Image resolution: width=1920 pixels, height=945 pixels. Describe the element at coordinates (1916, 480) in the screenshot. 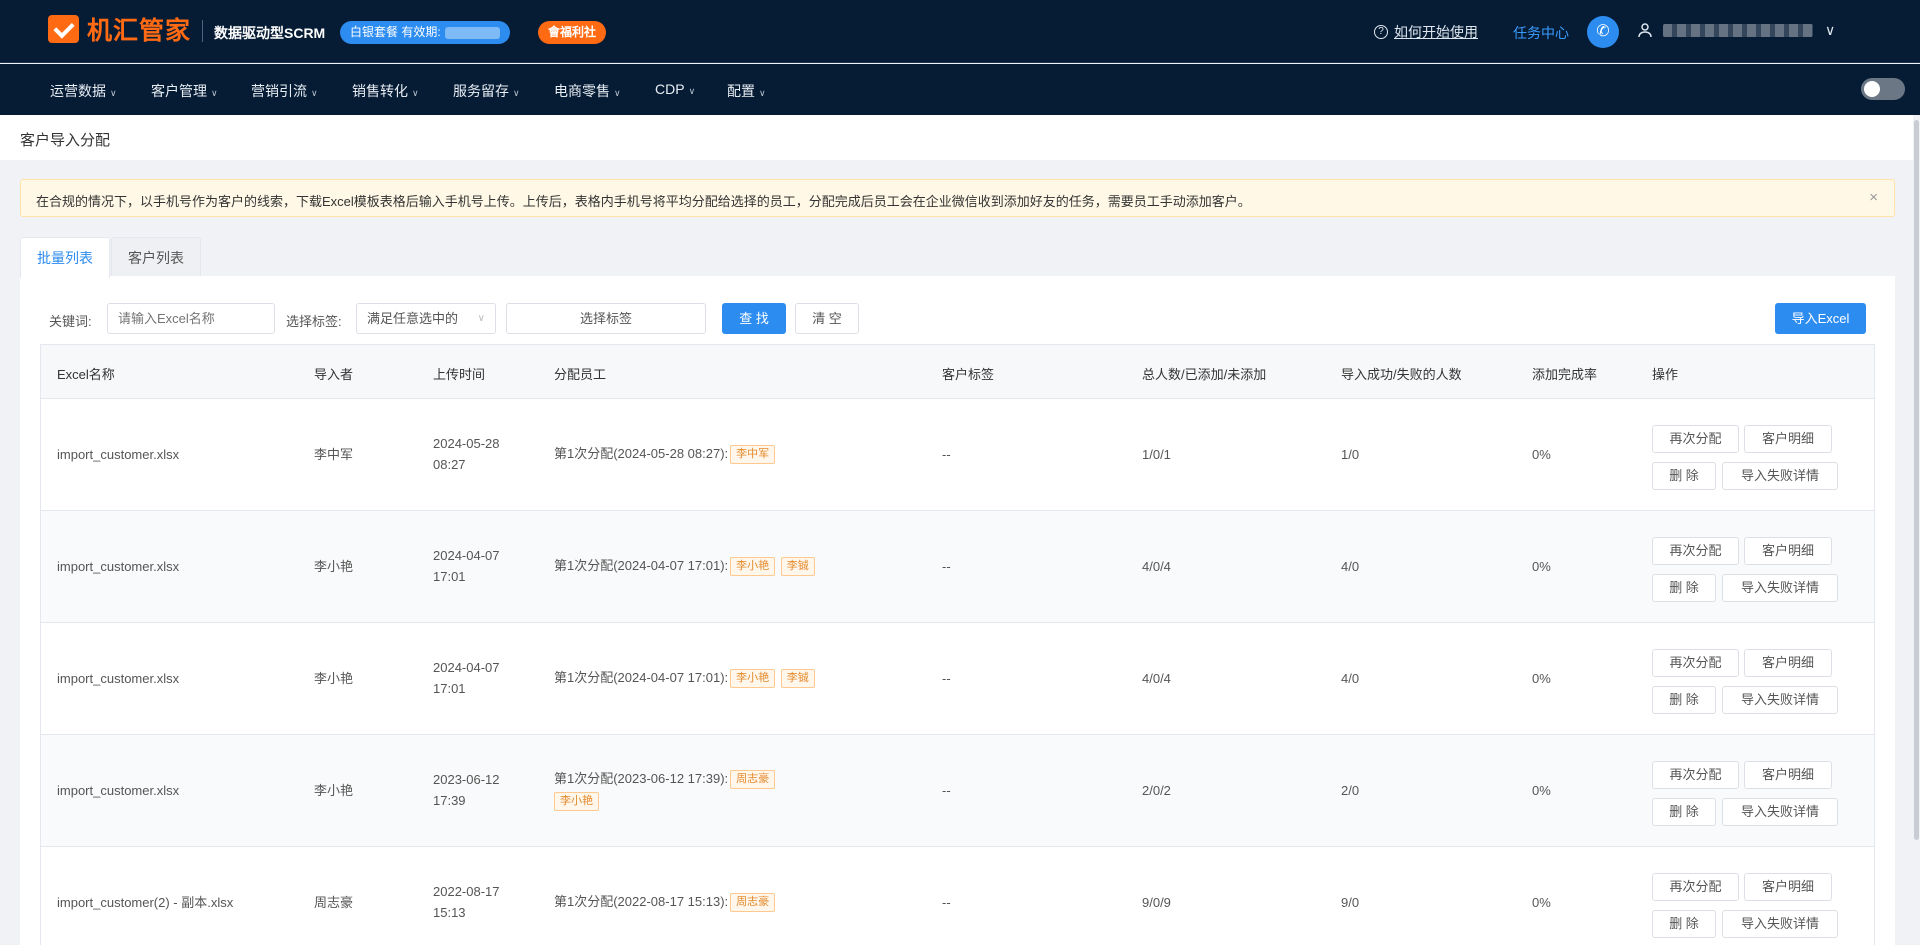

I see `scrollbar-thumb` at that location.